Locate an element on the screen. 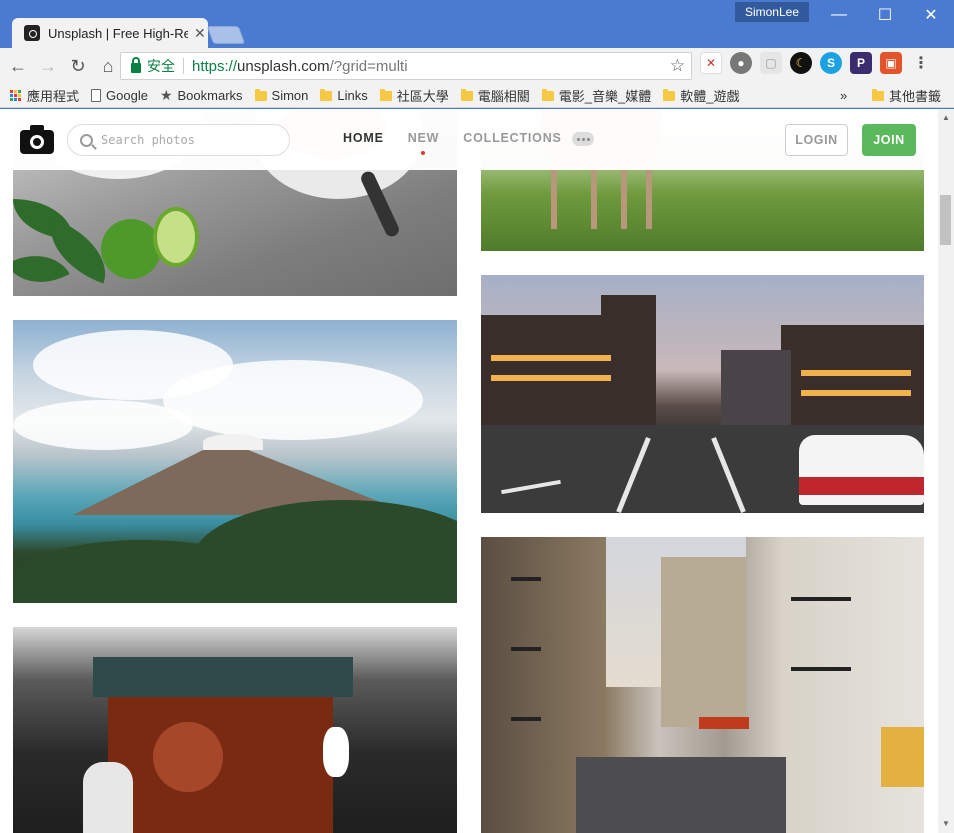 This screenshot has width=954, height=833. omnibox-divider is located at coordinates (183, 66).